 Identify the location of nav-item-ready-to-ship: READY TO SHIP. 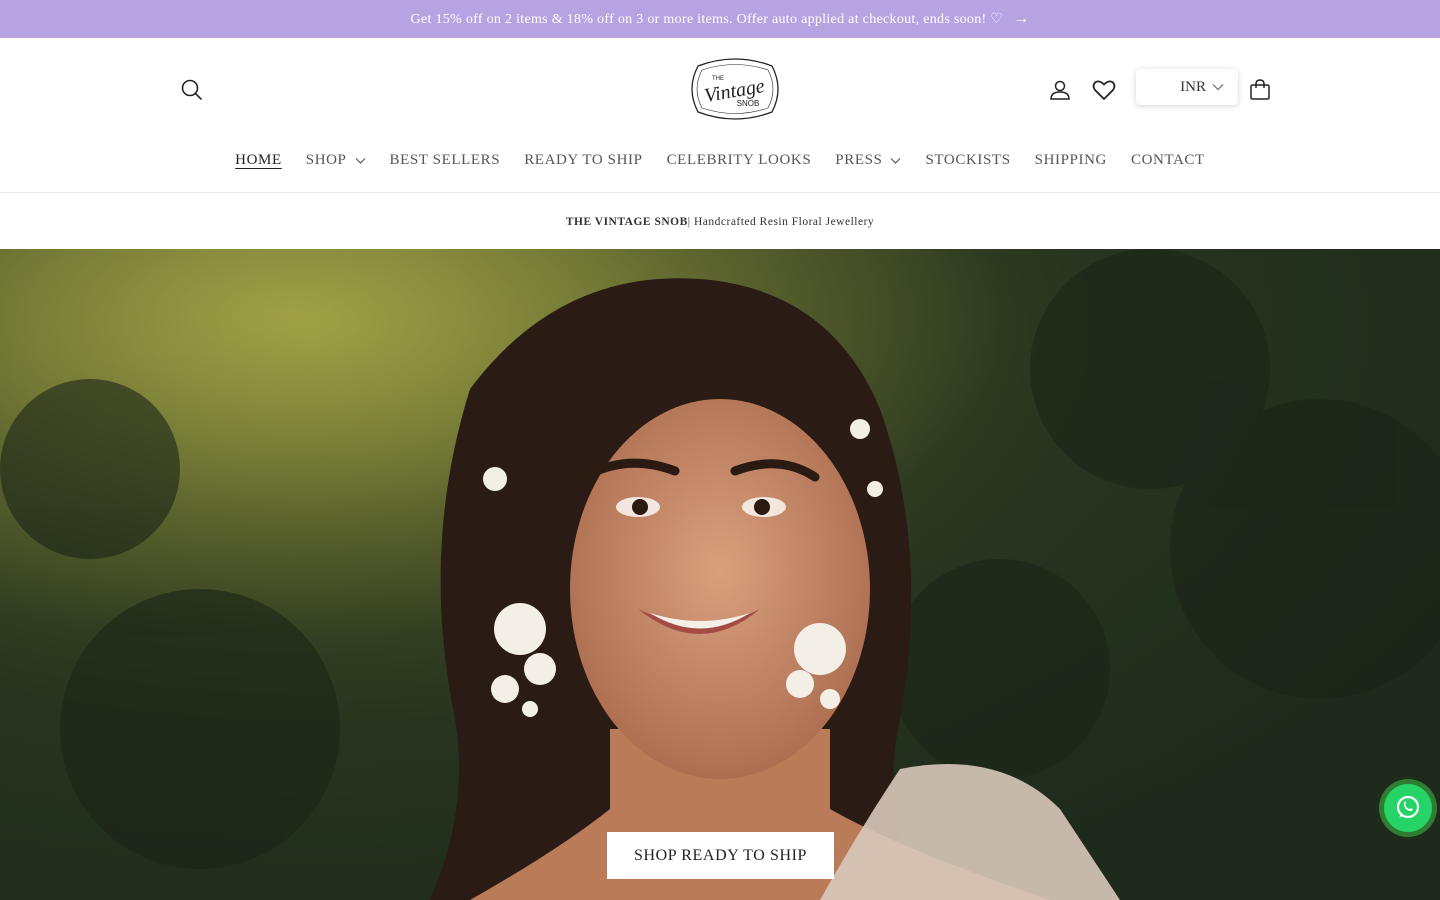
(583, 160).